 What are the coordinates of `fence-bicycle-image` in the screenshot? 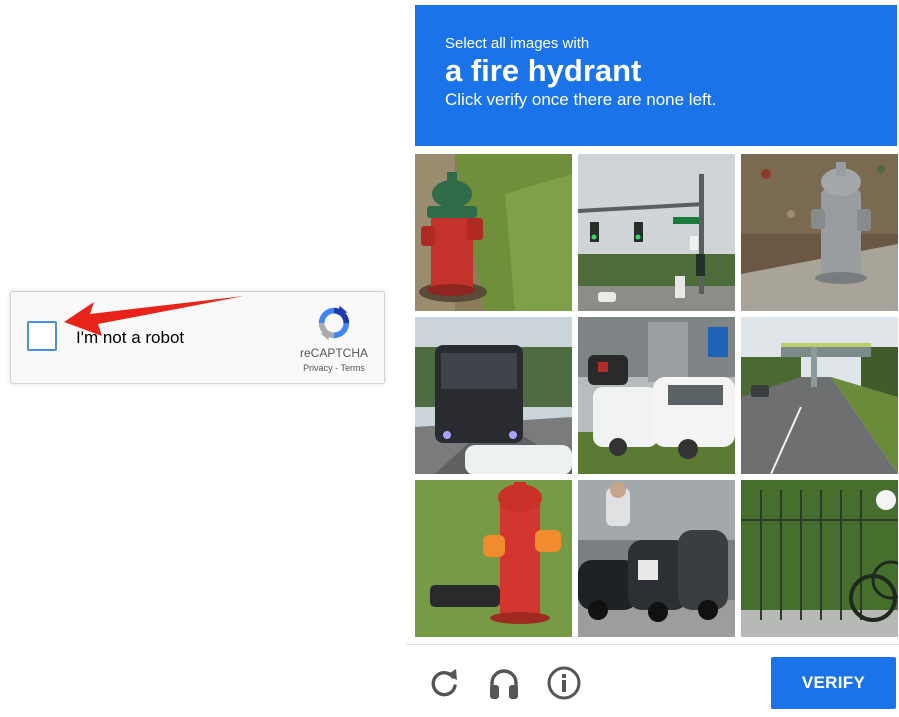 It's located at (819, 558).